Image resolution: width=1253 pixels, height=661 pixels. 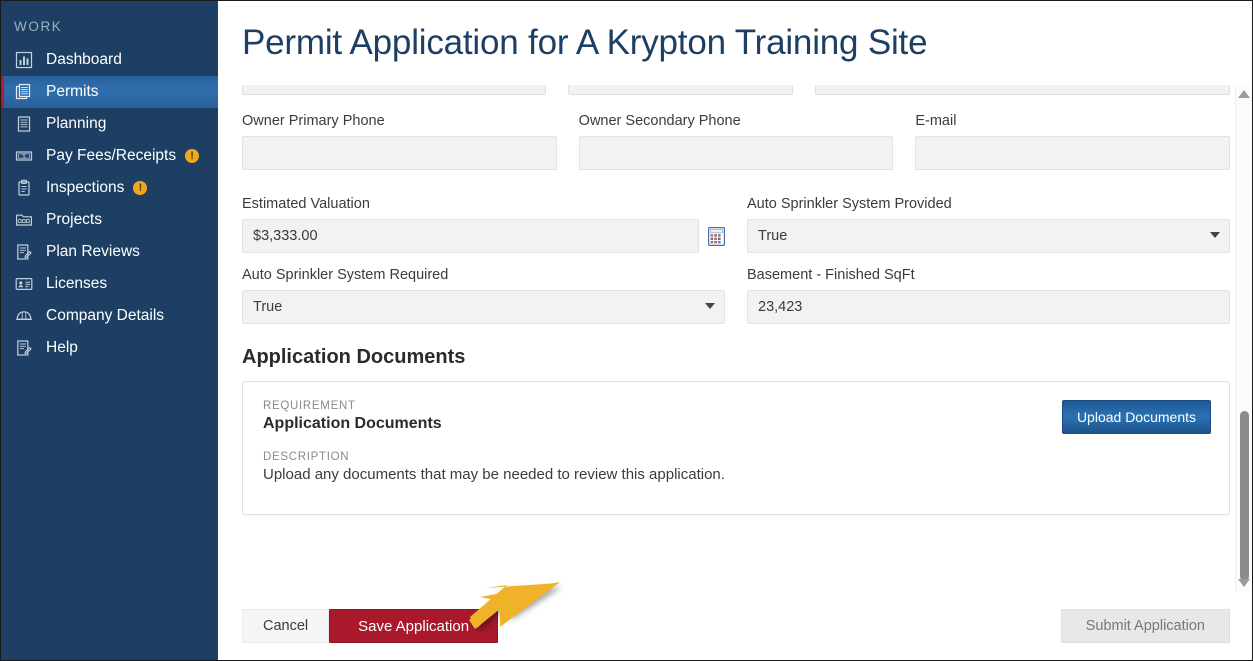 I want to click on clipped-fields-row, so click(x=736, y=91).